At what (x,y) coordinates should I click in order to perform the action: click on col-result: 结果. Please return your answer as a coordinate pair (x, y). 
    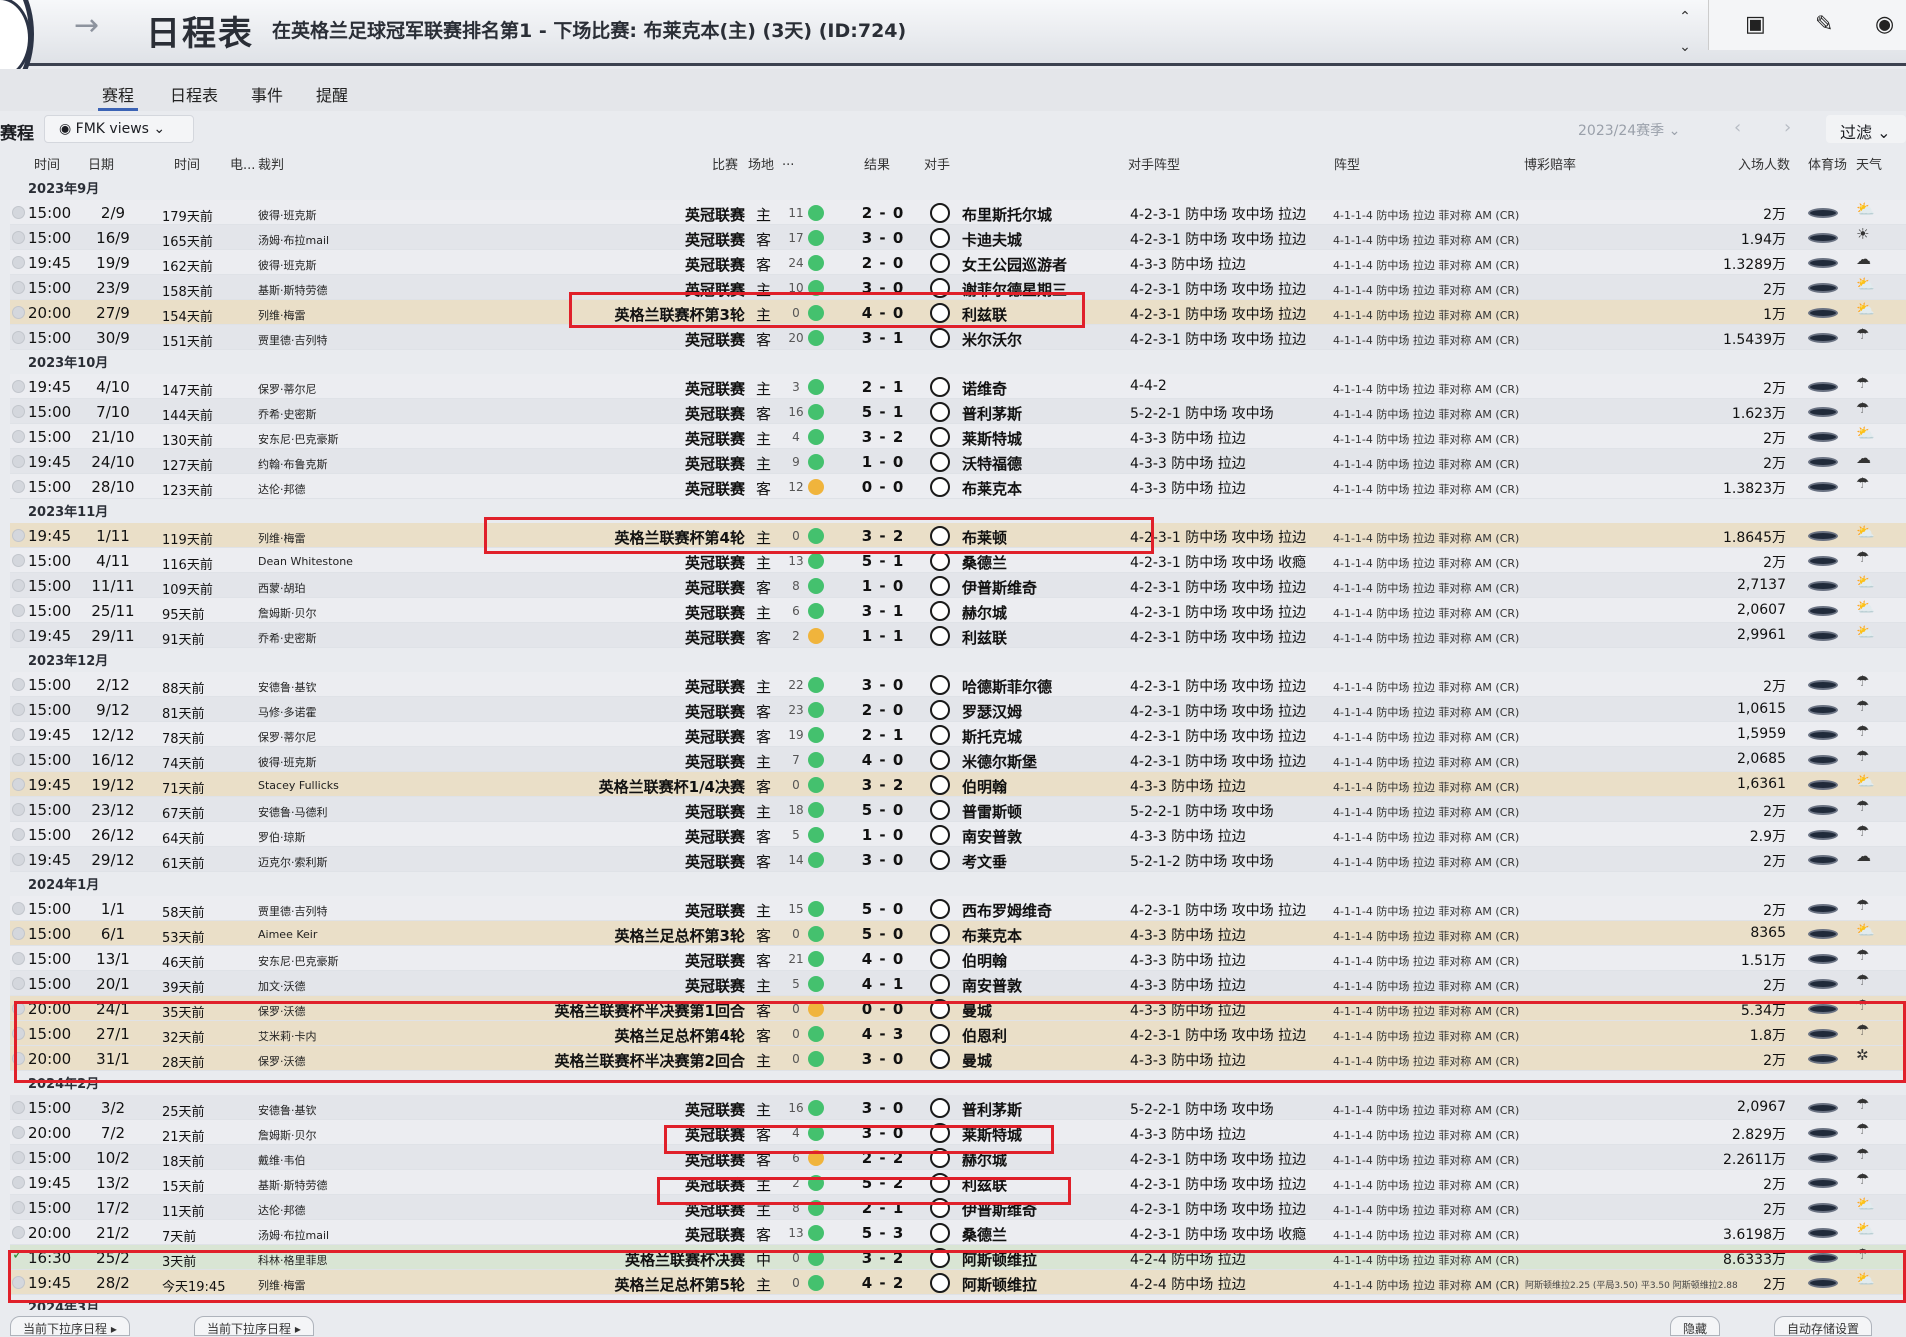
    Looking at the image, I should click on (877, 163).